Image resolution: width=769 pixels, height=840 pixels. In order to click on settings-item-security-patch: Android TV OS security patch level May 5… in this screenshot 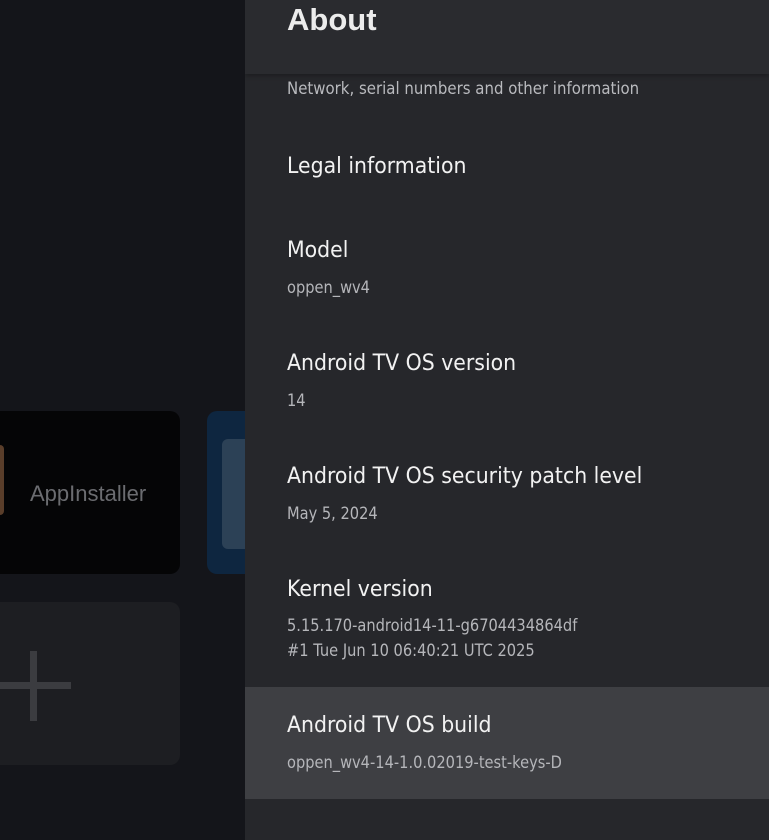, I will do `click(507, 497)`.